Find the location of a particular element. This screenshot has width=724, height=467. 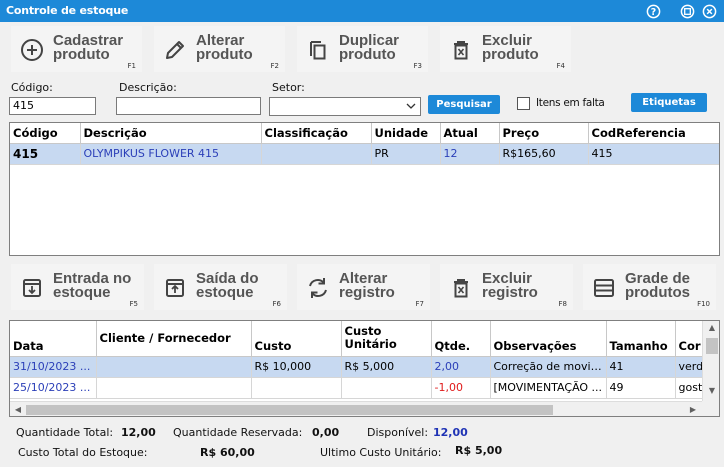

col-atual: Atual is located at coordinates (470, 133).